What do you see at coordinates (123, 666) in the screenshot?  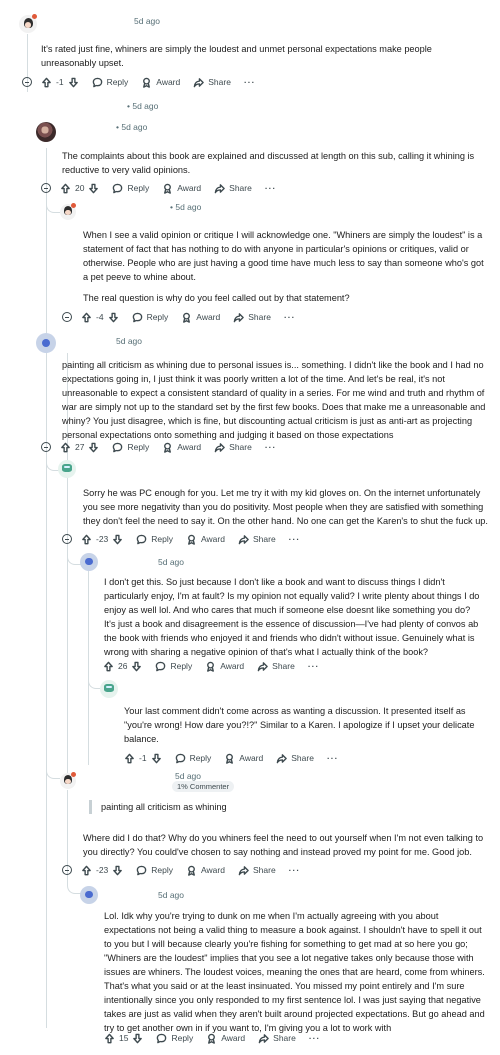 I see `vote-count: 26` at bounding box center [123, 666].